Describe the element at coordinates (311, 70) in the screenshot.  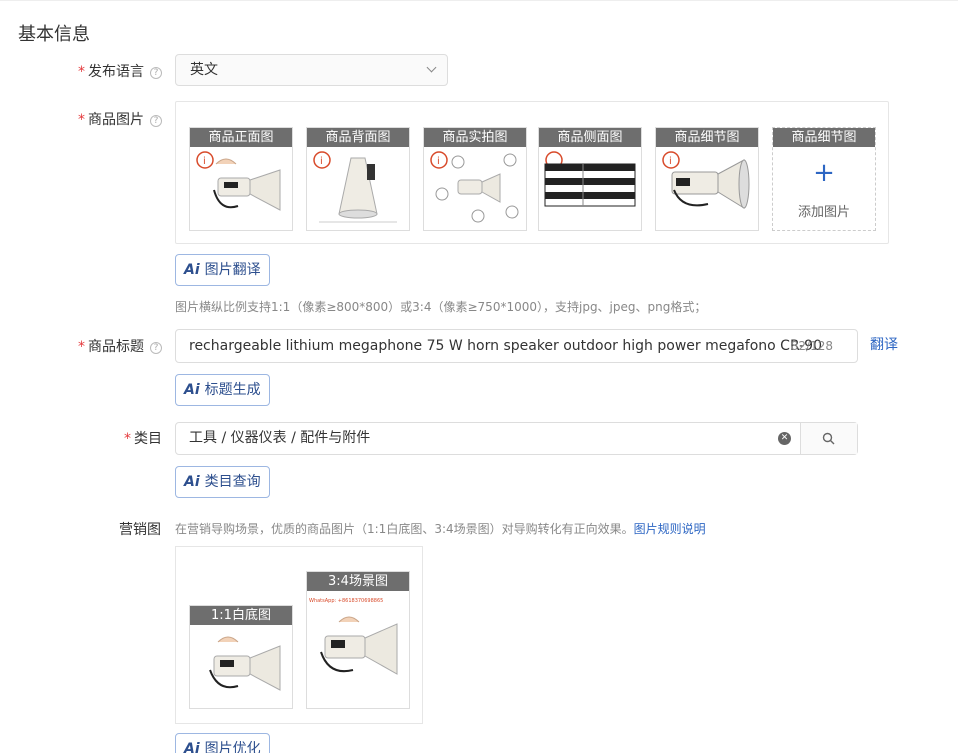
I see `language-select: 英文` at that location.